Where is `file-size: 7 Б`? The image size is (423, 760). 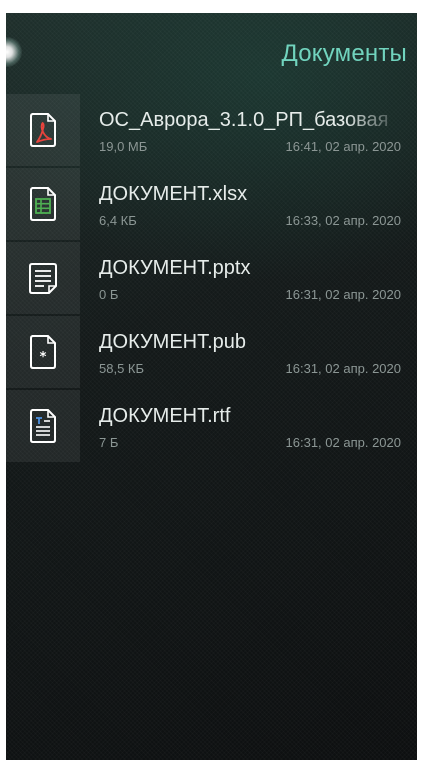
file-size: 7 Б is located at coordinates (109, 442).